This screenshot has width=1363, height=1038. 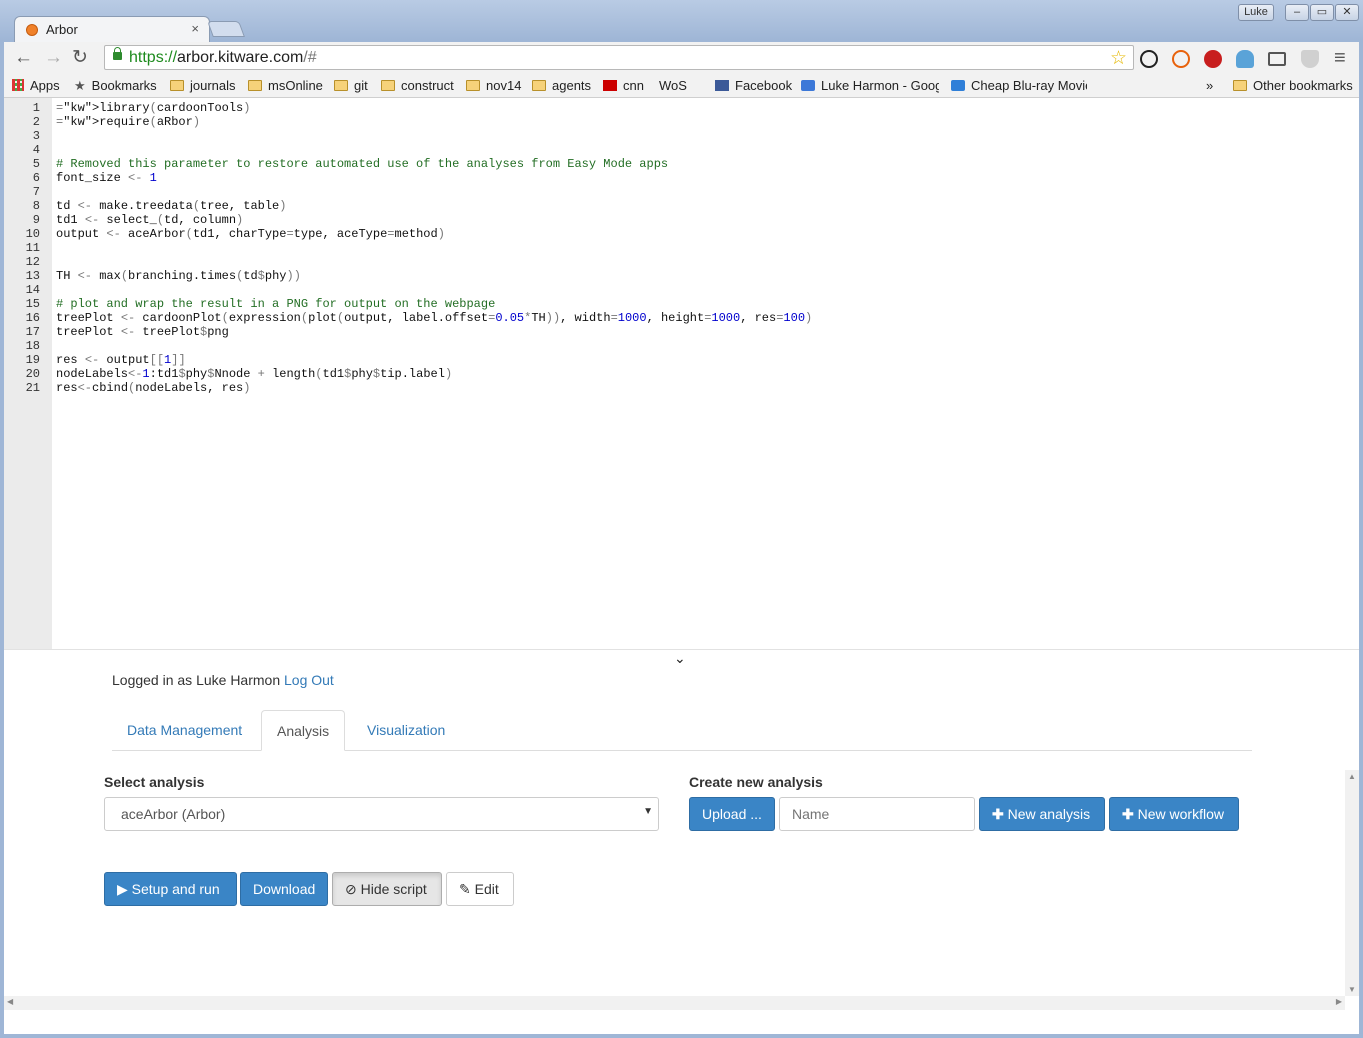 I want to click on bookmark-b-icon, so click(x=958, y=85).